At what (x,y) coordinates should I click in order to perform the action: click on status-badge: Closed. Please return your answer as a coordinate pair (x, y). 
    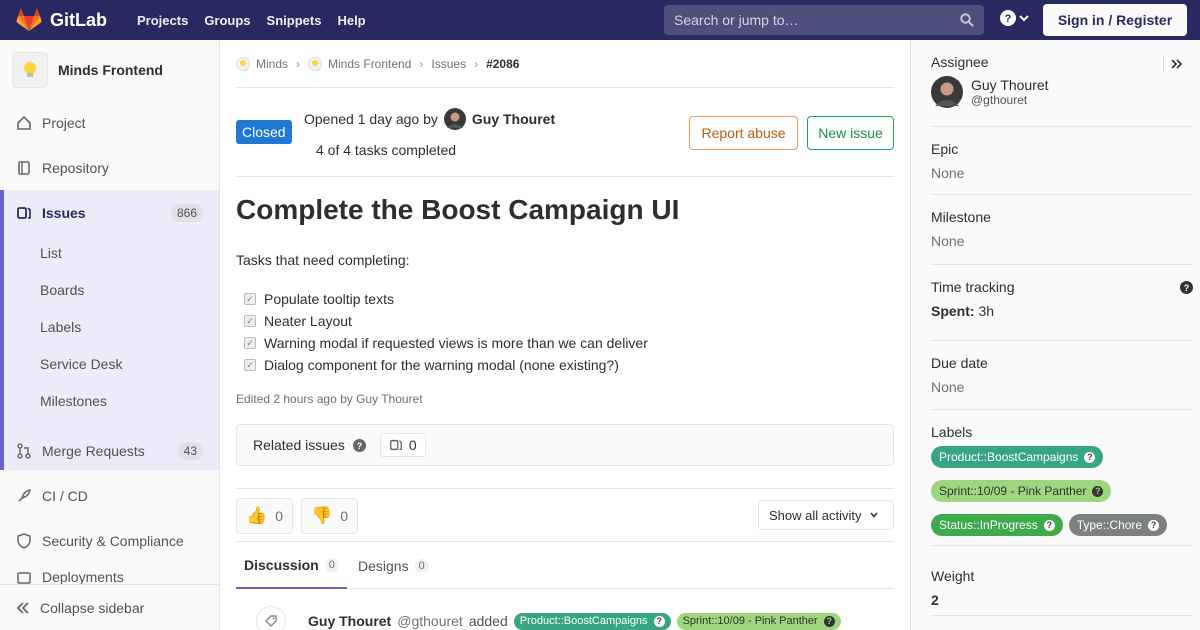
    Looking at the image, I should click on (264, 132).